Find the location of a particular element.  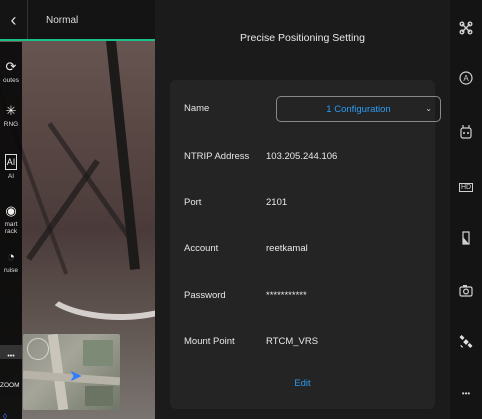

zoom-label: ZOOM is located at coordinates (10, 385).